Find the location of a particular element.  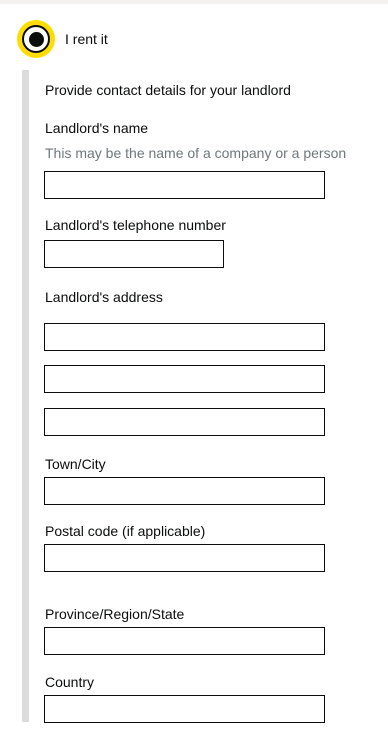

conditional-reveal-border is located at coordinates (25, 396).